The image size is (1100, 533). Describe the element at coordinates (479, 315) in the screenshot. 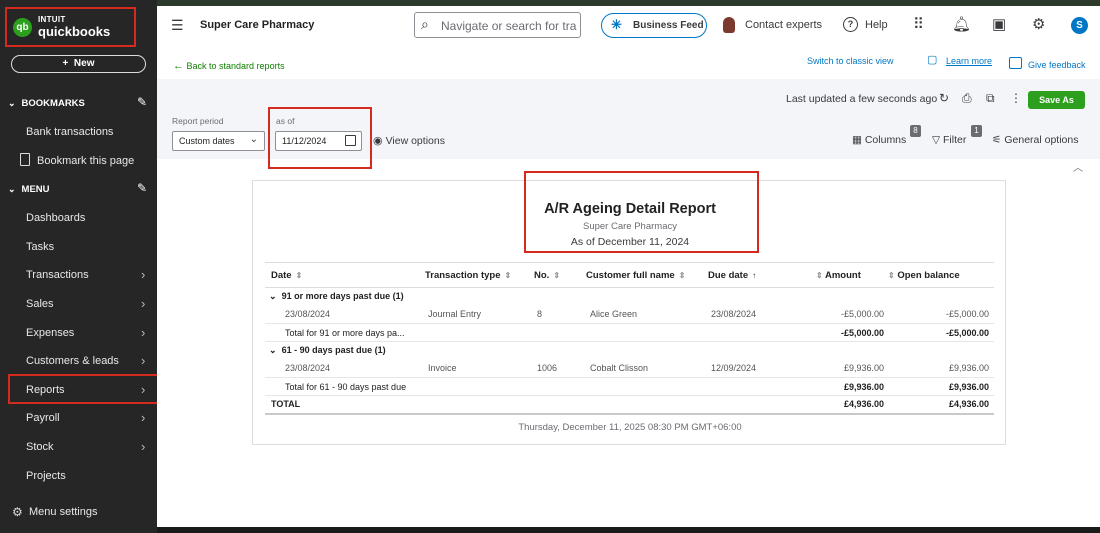

I see `cell-type: Journal Entry` at that location.